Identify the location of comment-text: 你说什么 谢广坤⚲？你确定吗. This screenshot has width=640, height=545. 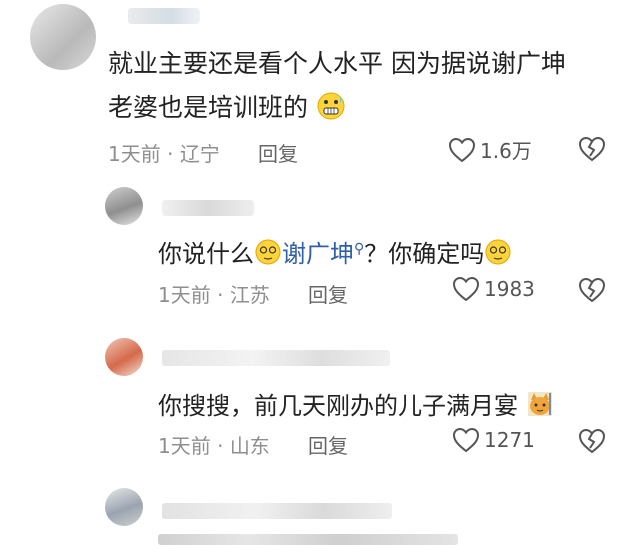
(335, 253).